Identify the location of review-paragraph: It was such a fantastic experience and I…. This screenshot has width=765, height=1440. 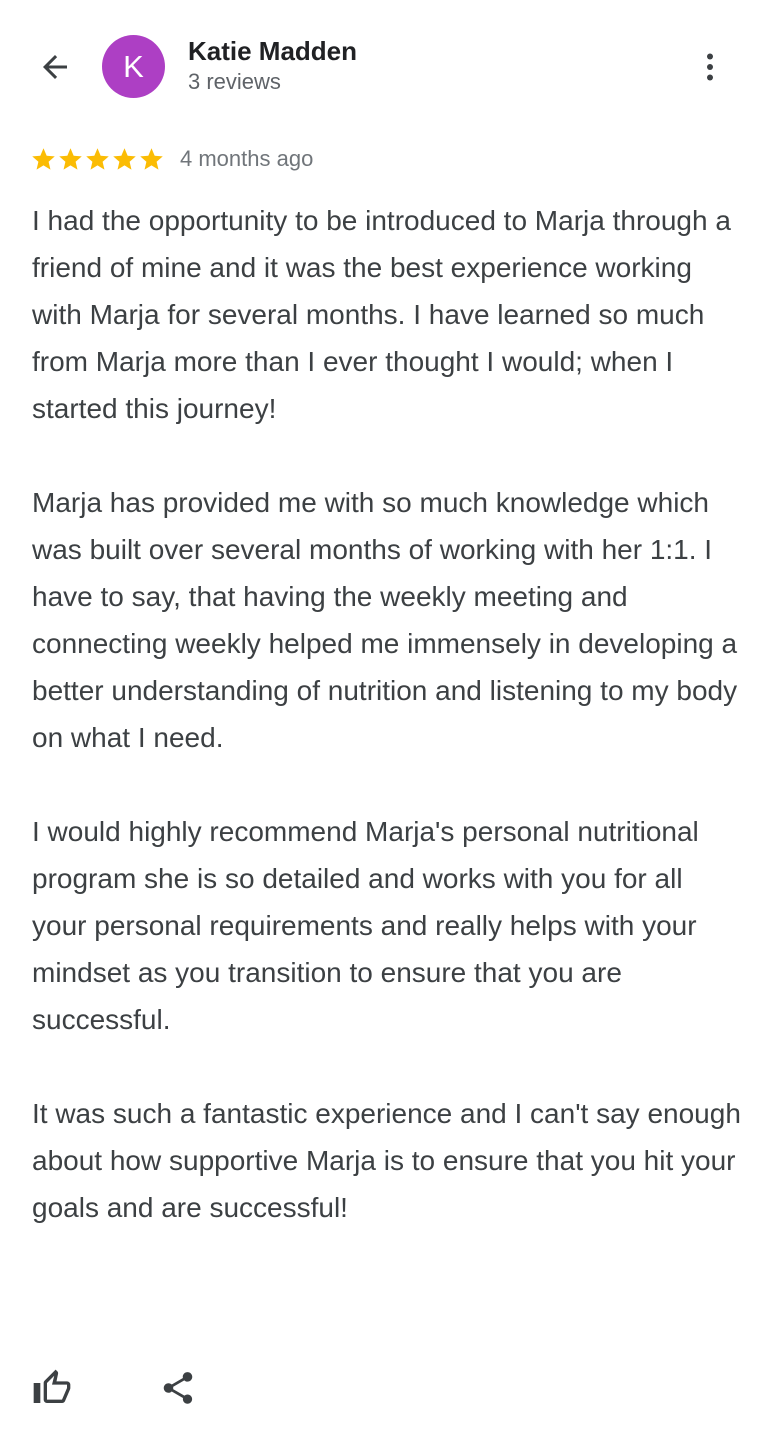
(386, 1160).